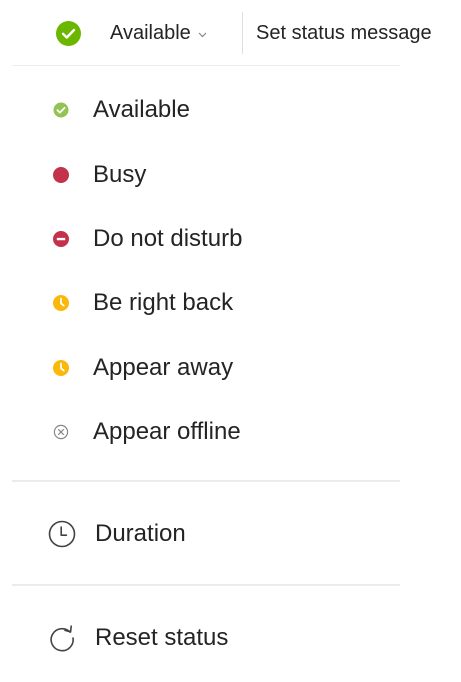 Image resolution: width=461 pixels, height=682 pixels. What do you see at coordinates (140, 533) in the screenshot?
I see `duration-label: Duration` at bounding box center [140, 533].